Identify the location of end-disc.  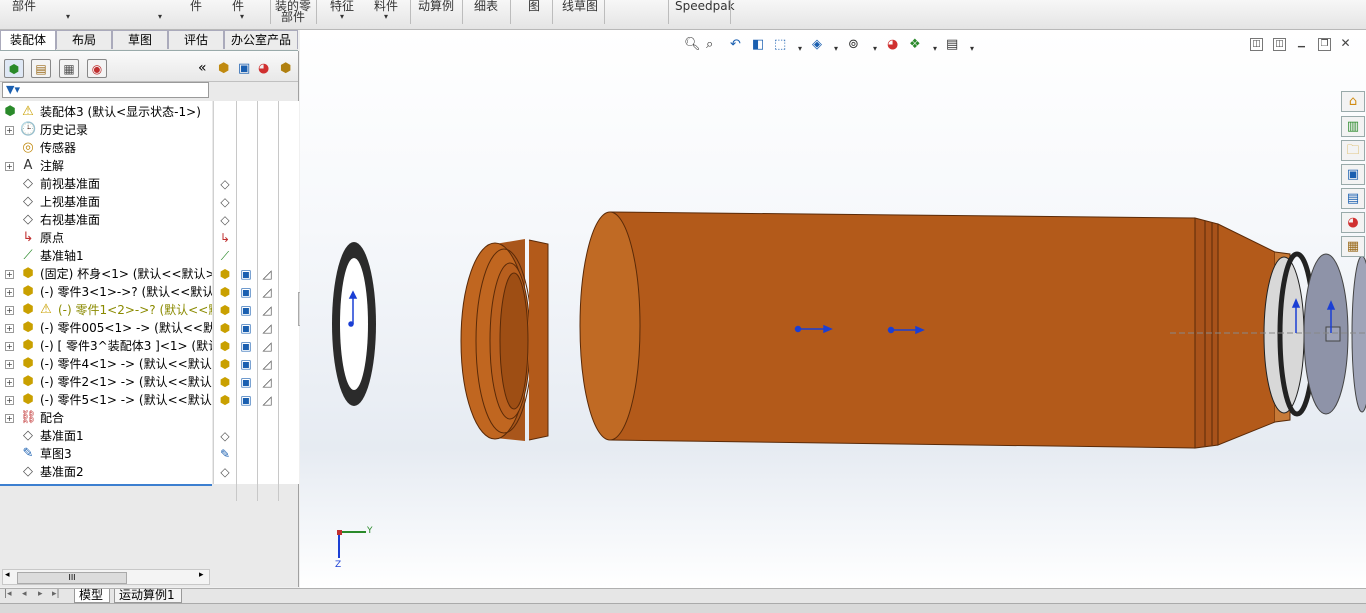
(1334, 334).